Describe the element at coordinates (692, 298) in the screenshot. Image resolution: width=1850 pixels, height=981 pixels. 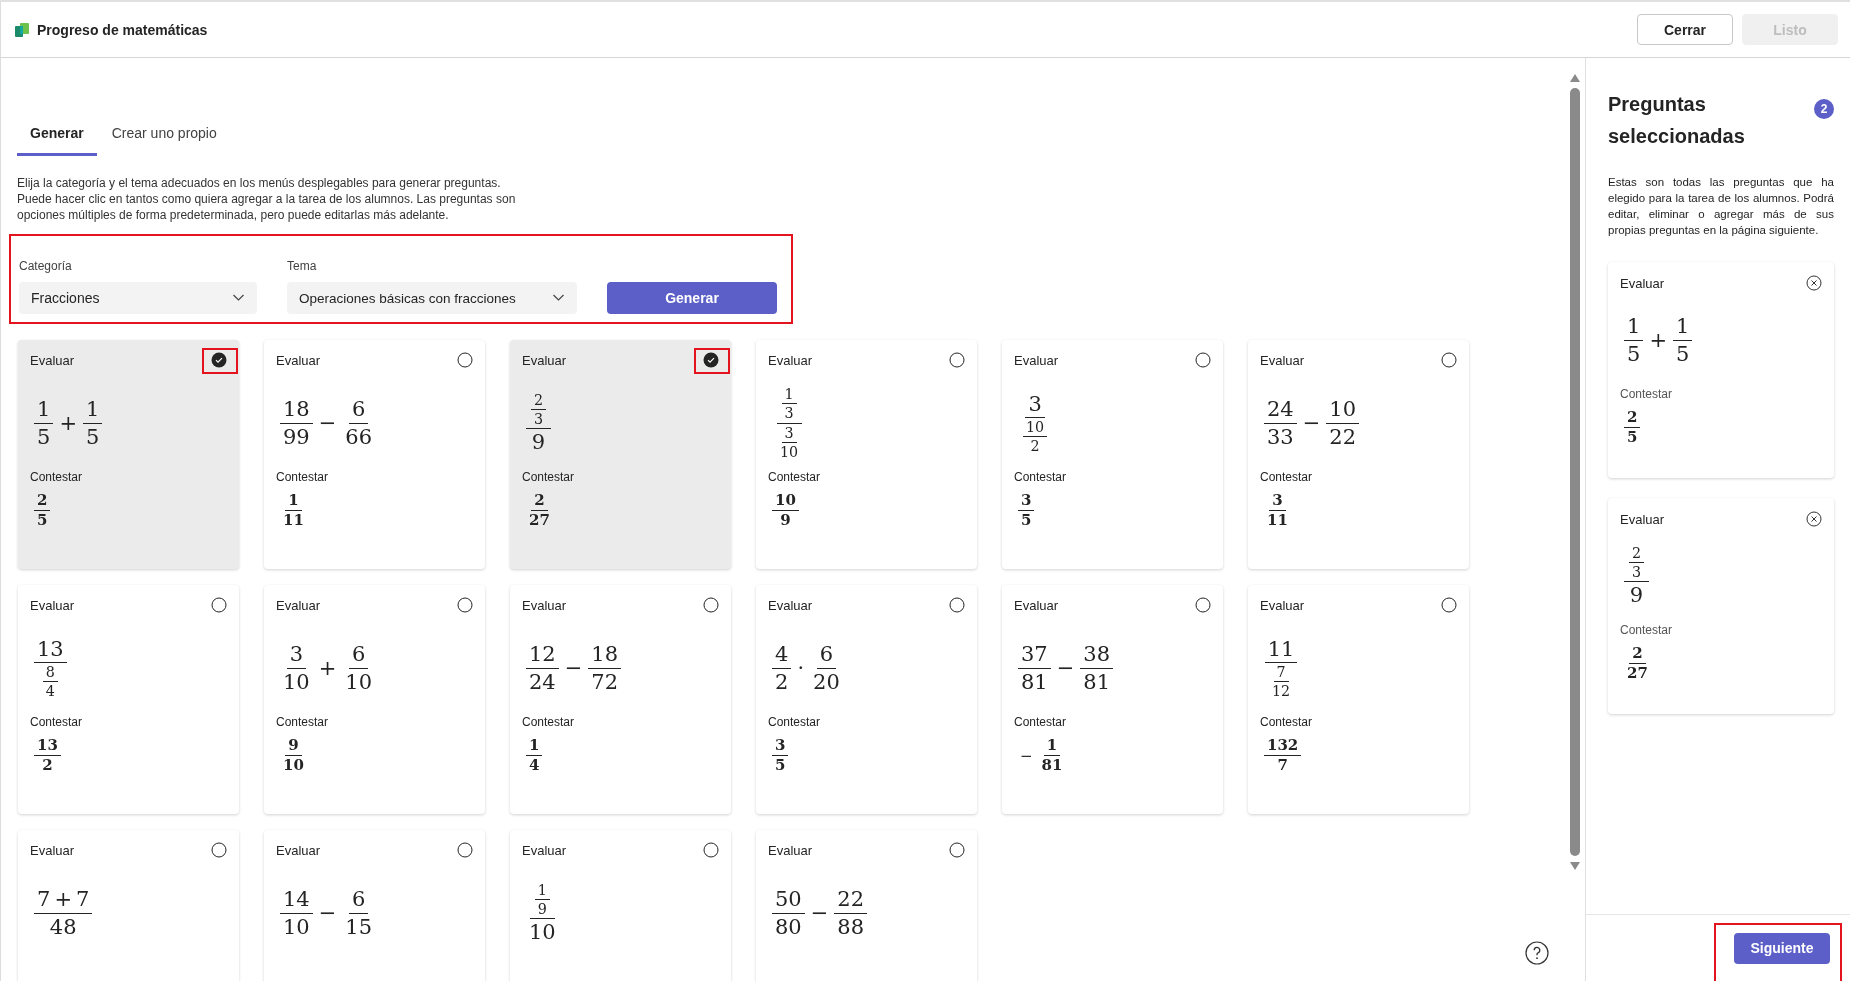
I see `generate-button: Generar` at that location.